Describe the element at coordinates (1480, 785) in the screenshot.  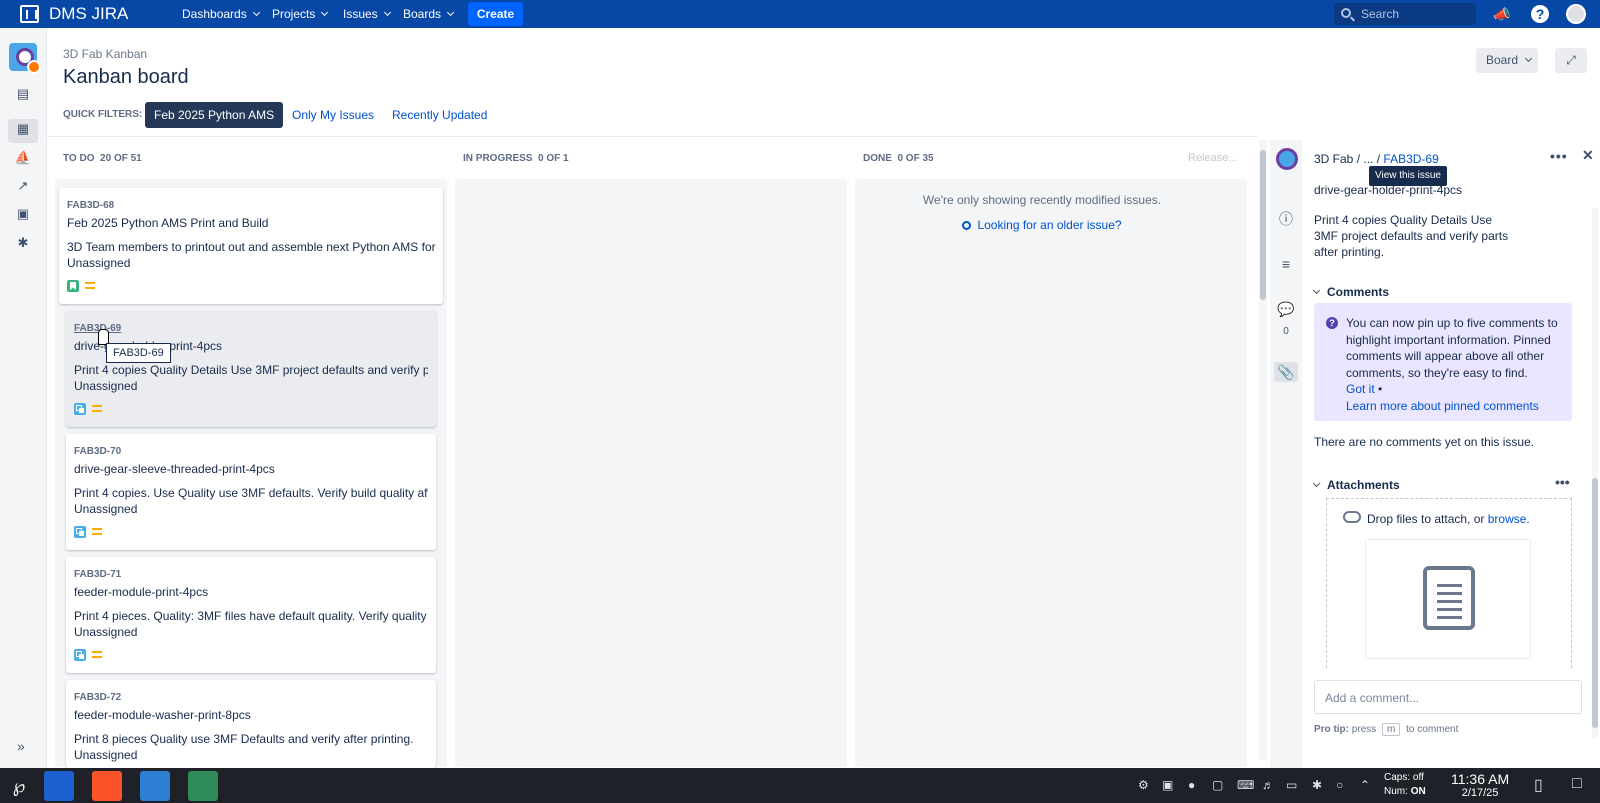
I see `system-clock: 11:36 AM 2/17/25` at that location.